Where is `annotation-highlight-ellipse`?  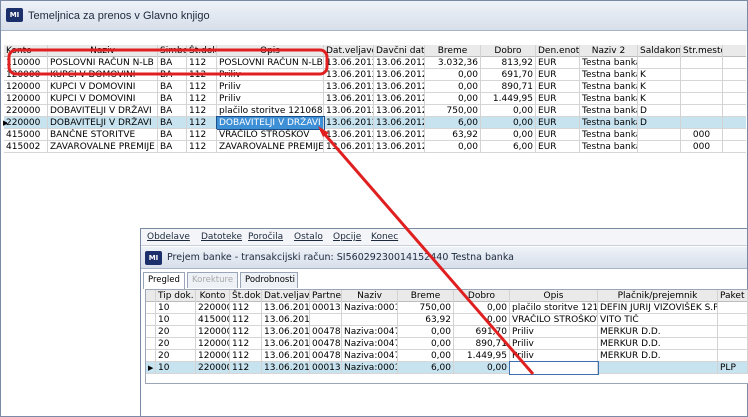
annotation-highlight-ellipse is located at coordinates (168, 62).